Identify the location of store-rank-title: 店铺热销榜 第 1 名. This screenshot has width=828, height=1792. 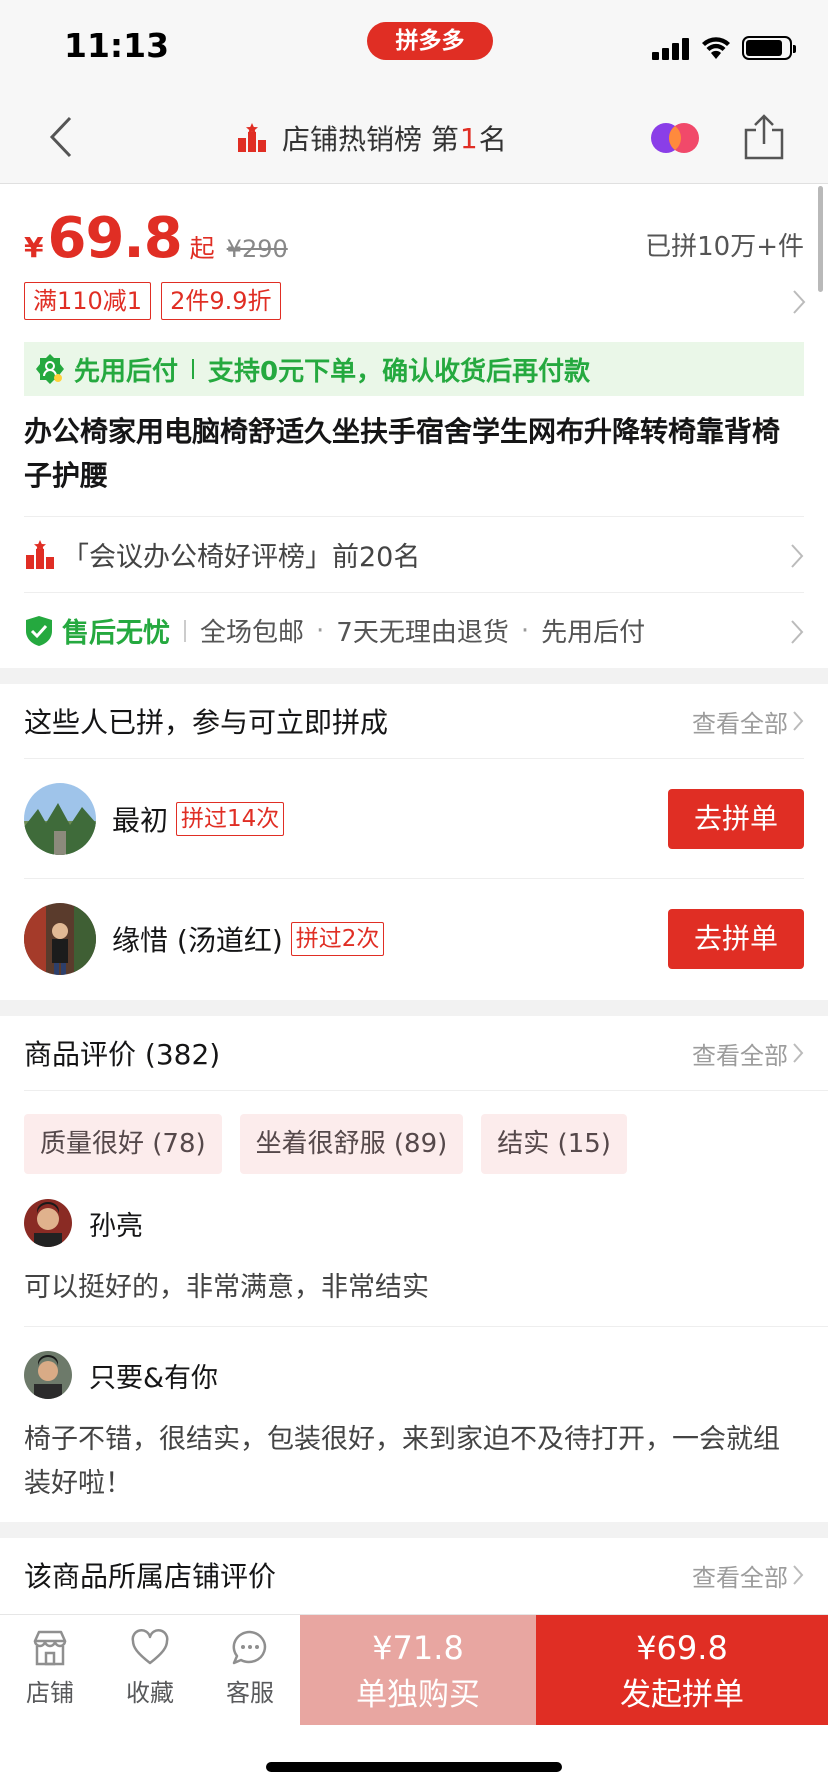
(371, 138).